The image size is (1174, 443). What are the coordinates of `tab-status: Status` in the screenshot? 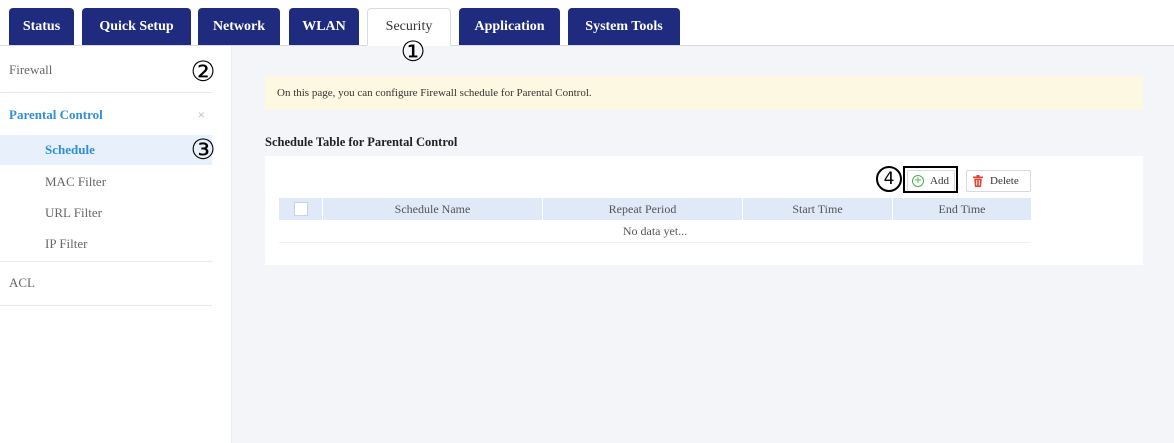 It's located at (41, 26).